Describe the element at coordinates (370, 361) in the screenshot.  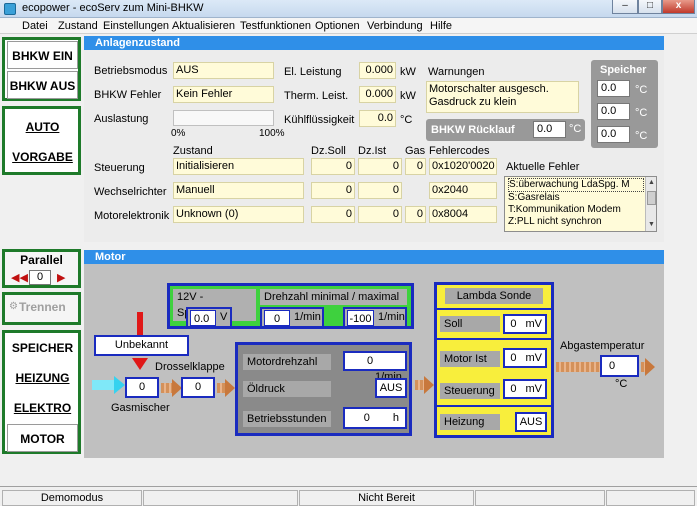
I see `motordrehzahl-field: 0` at that location.